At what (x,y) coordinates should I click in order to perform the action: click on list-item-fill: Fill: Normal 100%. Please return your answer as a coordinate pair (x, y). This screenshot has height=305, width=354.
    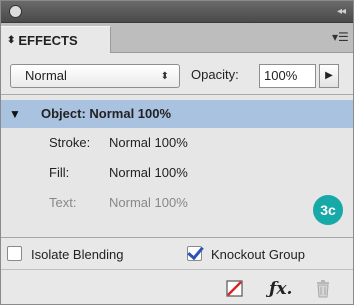
    Looking at the image, I should click on (177, 173).